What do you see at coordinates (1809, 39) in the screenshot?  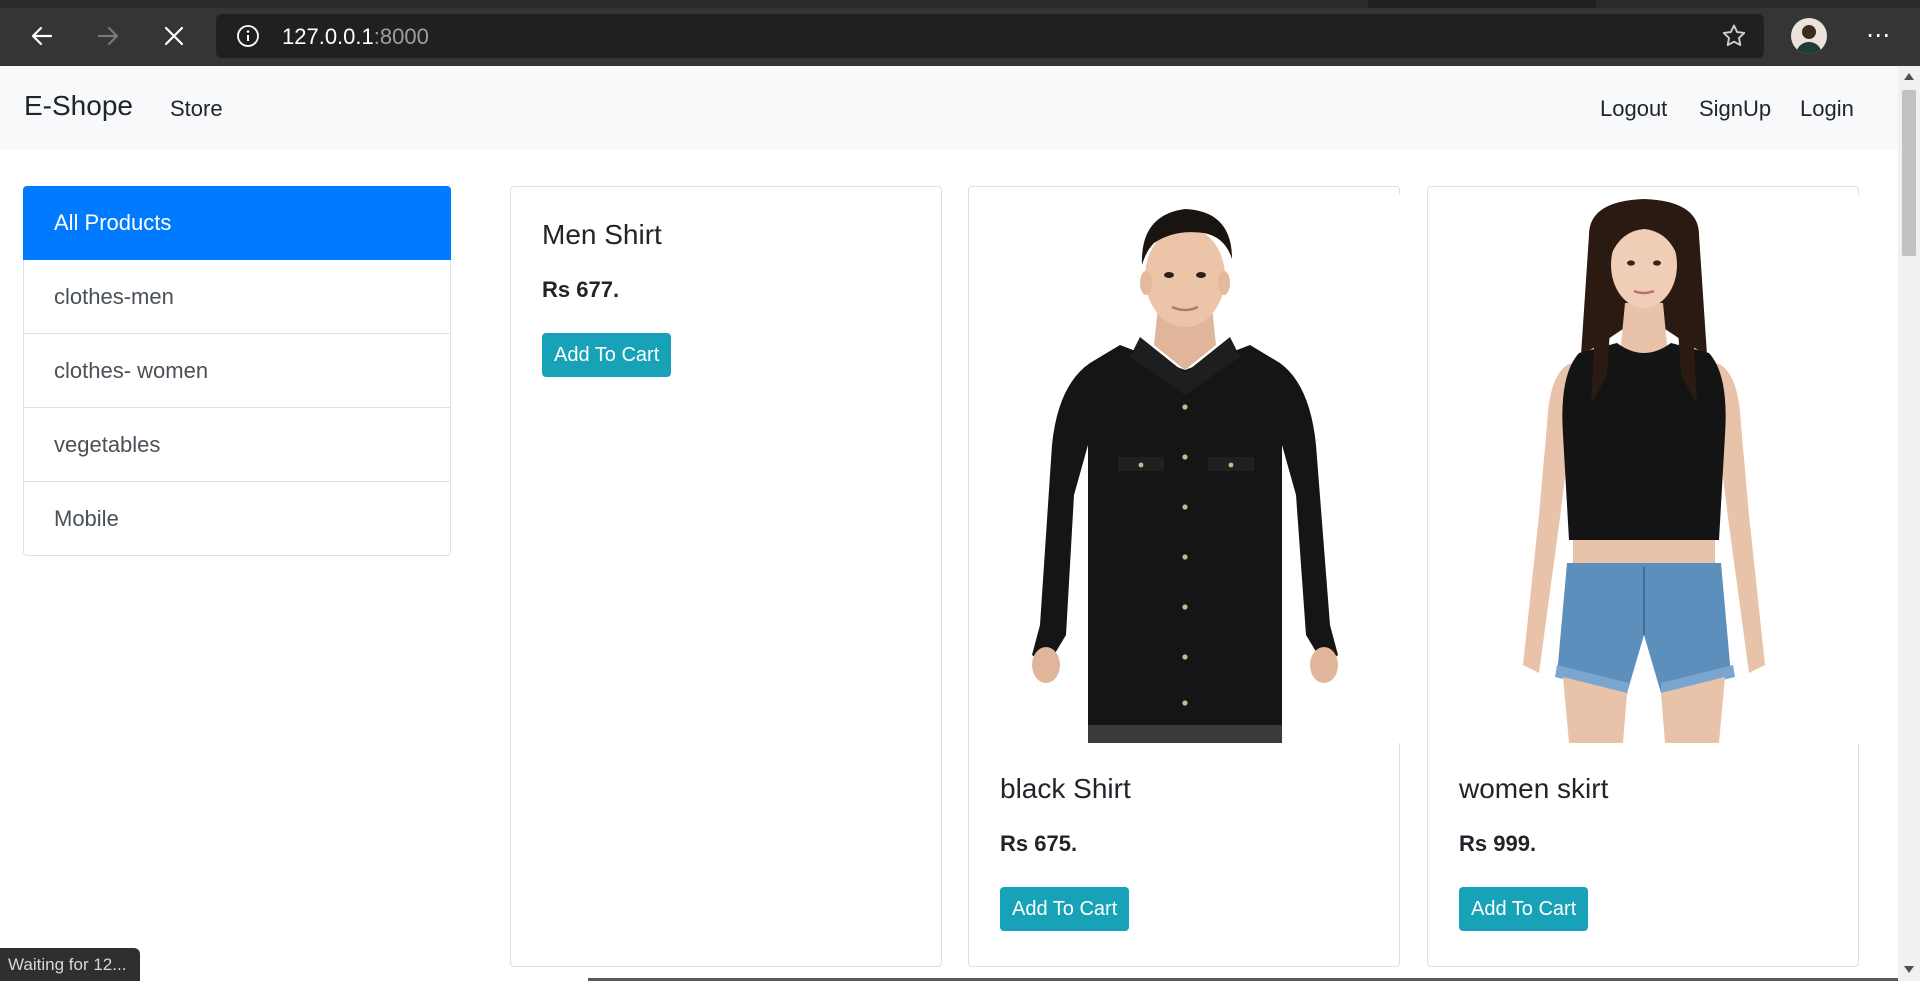 I see `person-icon` at bounding box center [1809, 39].